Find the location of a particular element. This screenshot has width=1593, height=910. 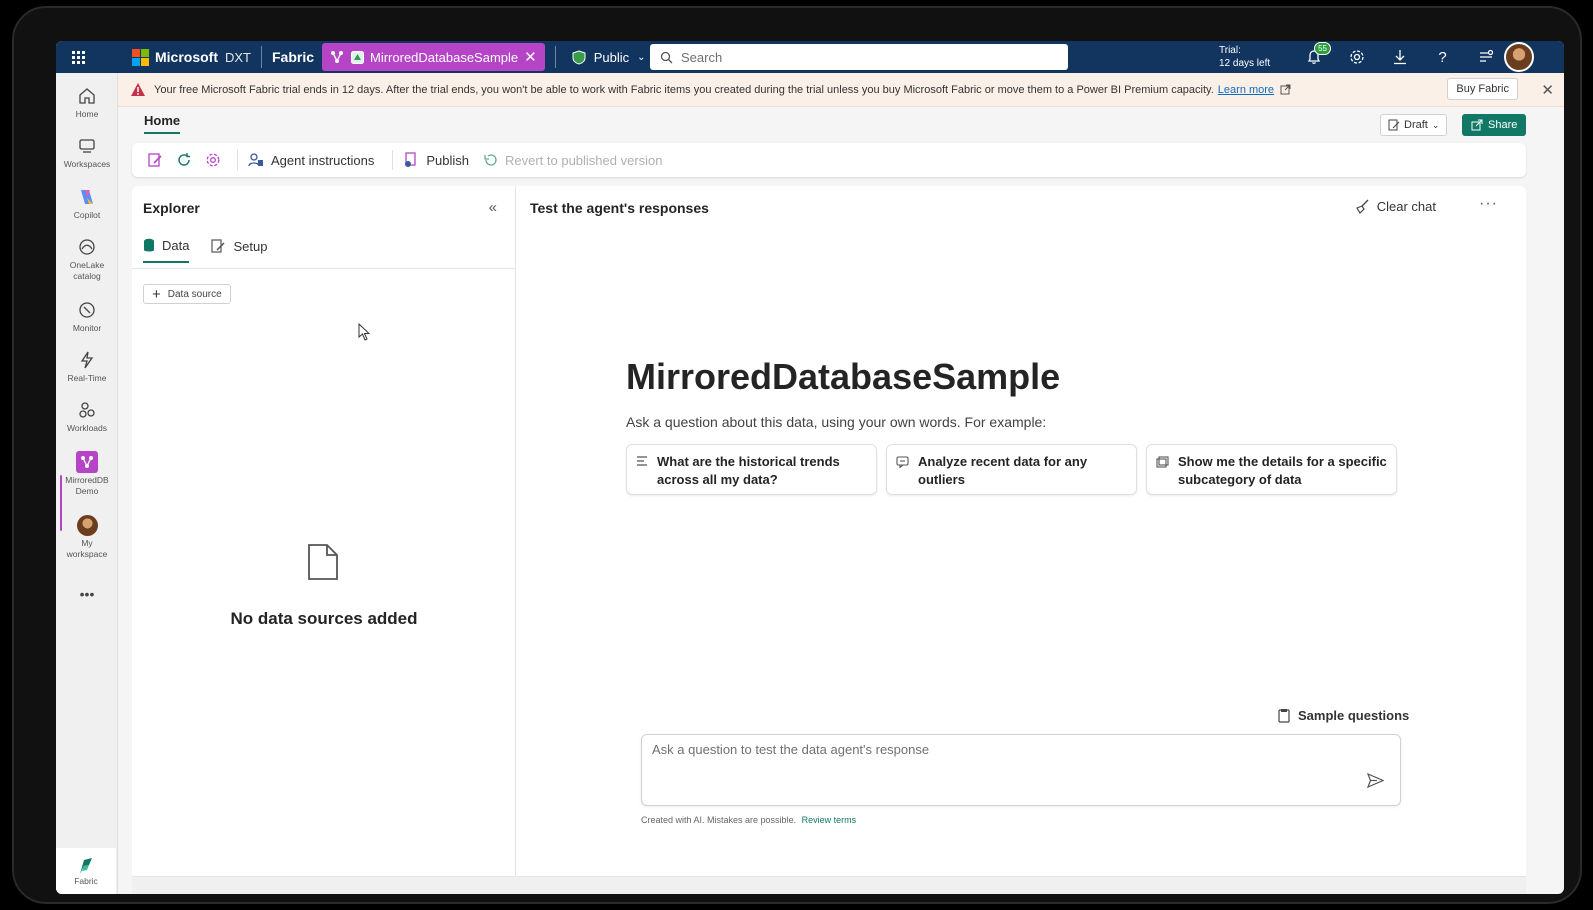

mirrored-db-icon is located at coordinates (357, 57).